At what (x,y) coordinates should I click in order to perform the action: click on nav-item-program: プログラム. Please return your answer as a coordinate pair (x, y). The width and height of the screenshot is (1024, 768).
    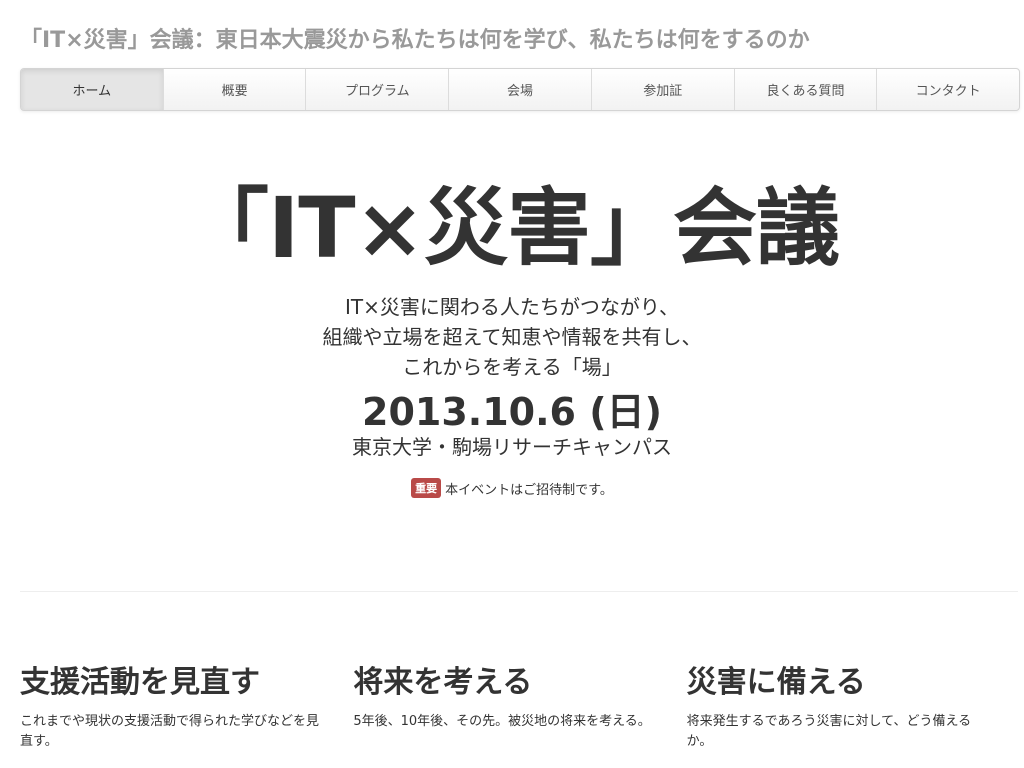
    Looking at the image, I should click on (378, 89).